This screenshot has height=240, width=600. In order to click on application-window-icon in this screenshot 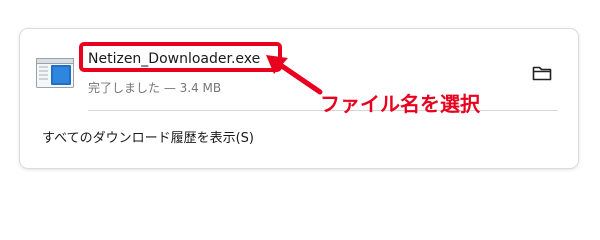, I will do `click(55, 73)`.